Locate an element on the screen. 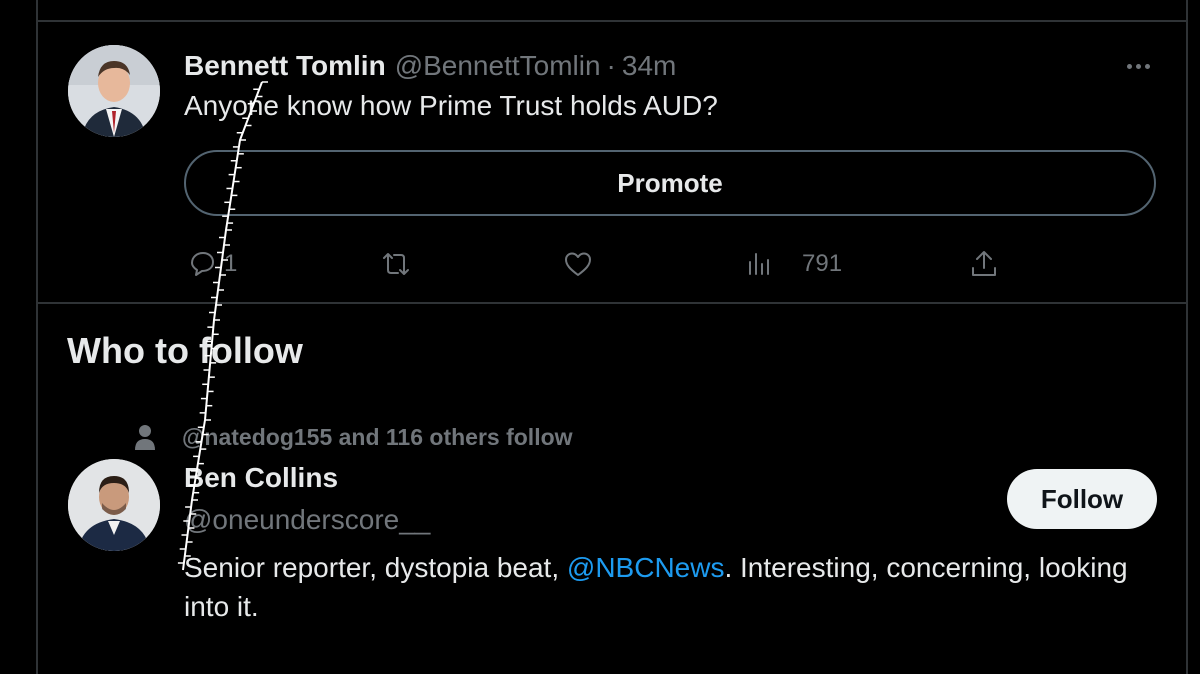  social-context: @natedog155 and 116 others follow is located at coordinates (353, 437).